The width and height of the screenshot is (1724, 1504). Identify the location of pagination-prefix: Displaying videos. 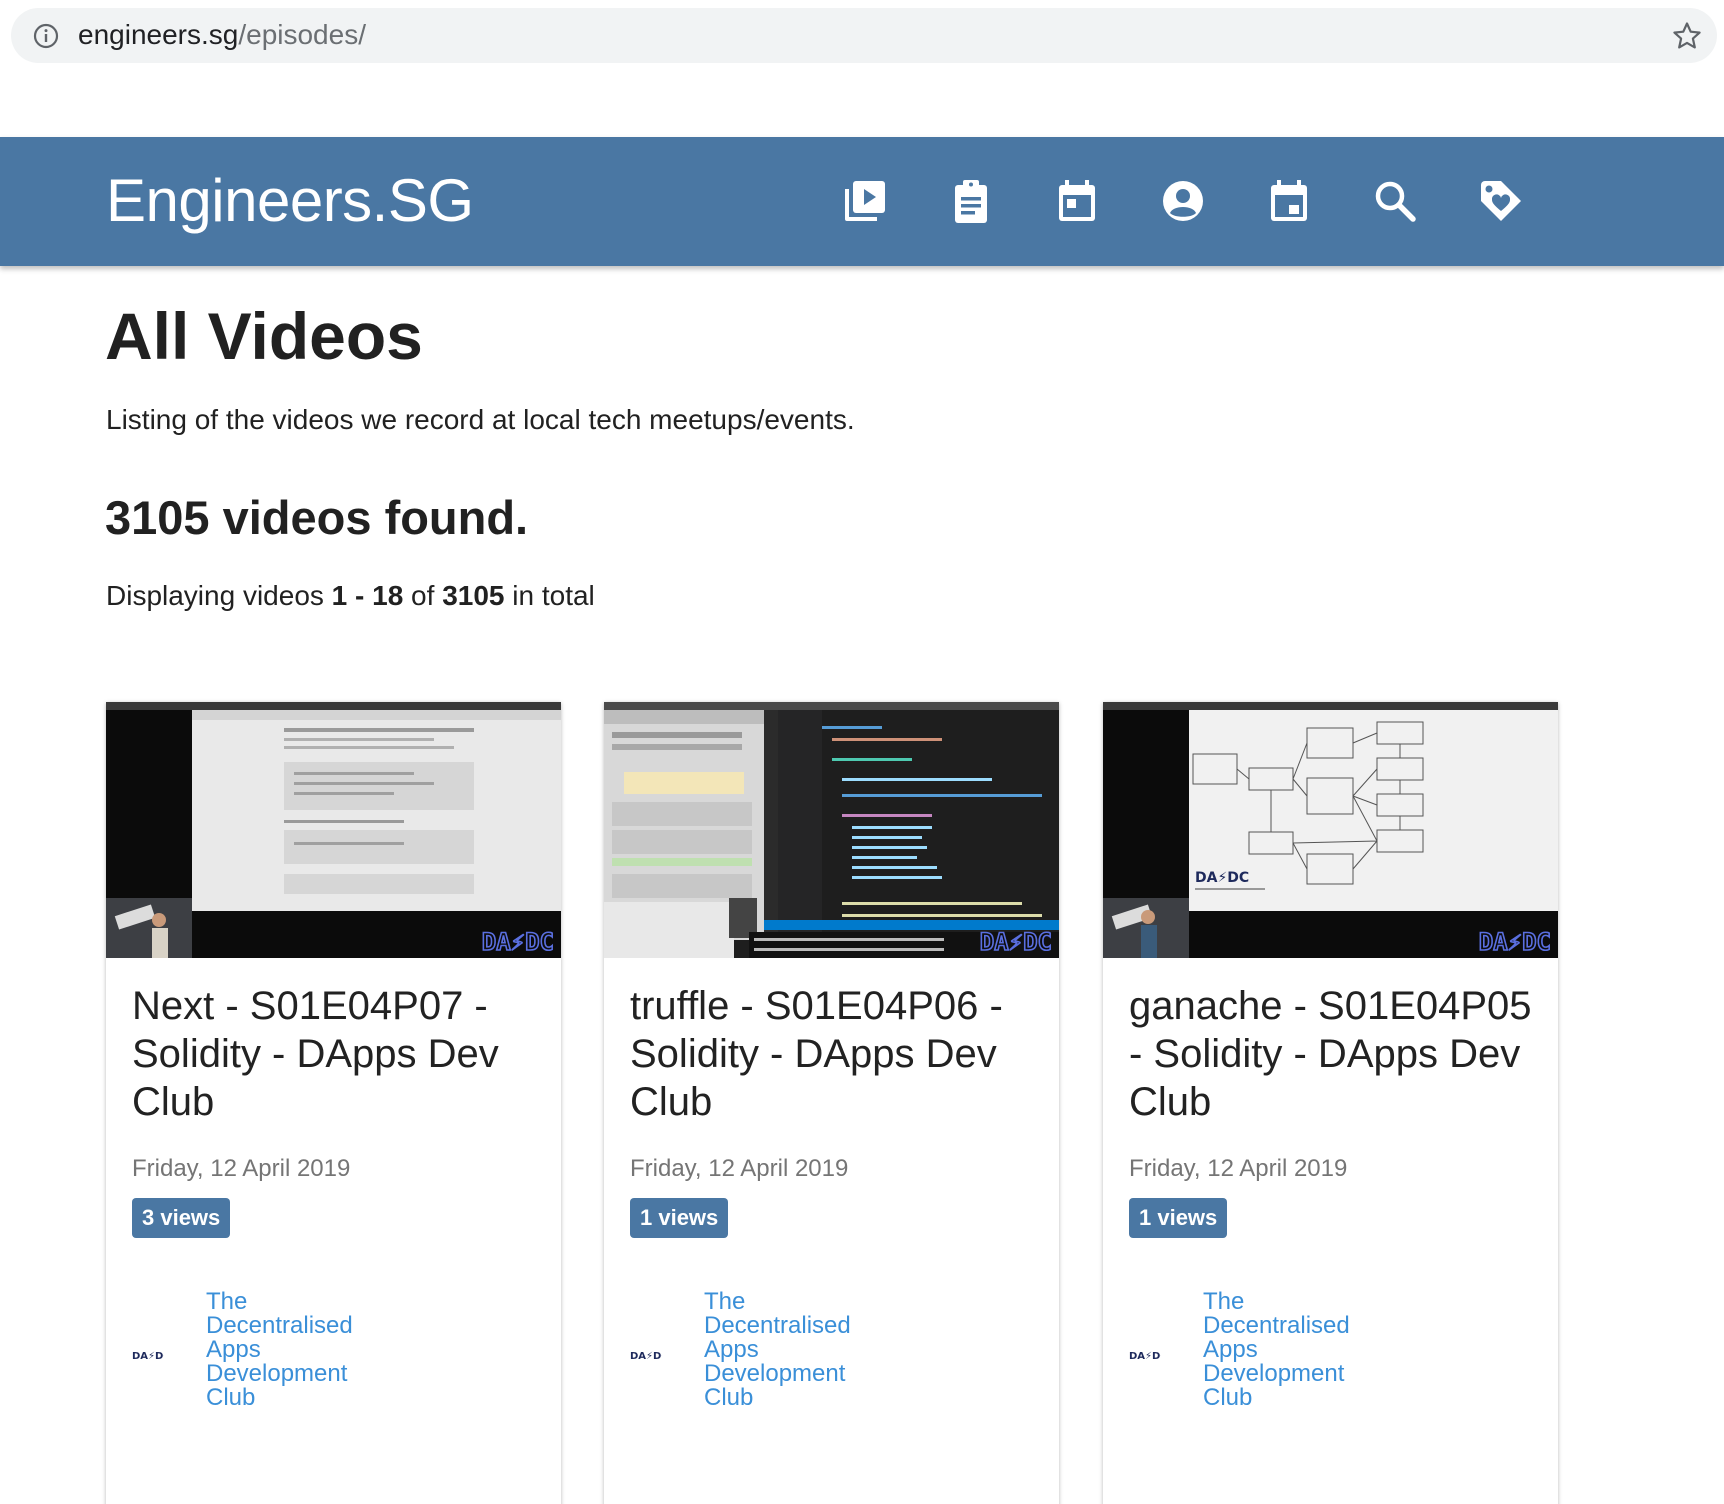
(219, 595).